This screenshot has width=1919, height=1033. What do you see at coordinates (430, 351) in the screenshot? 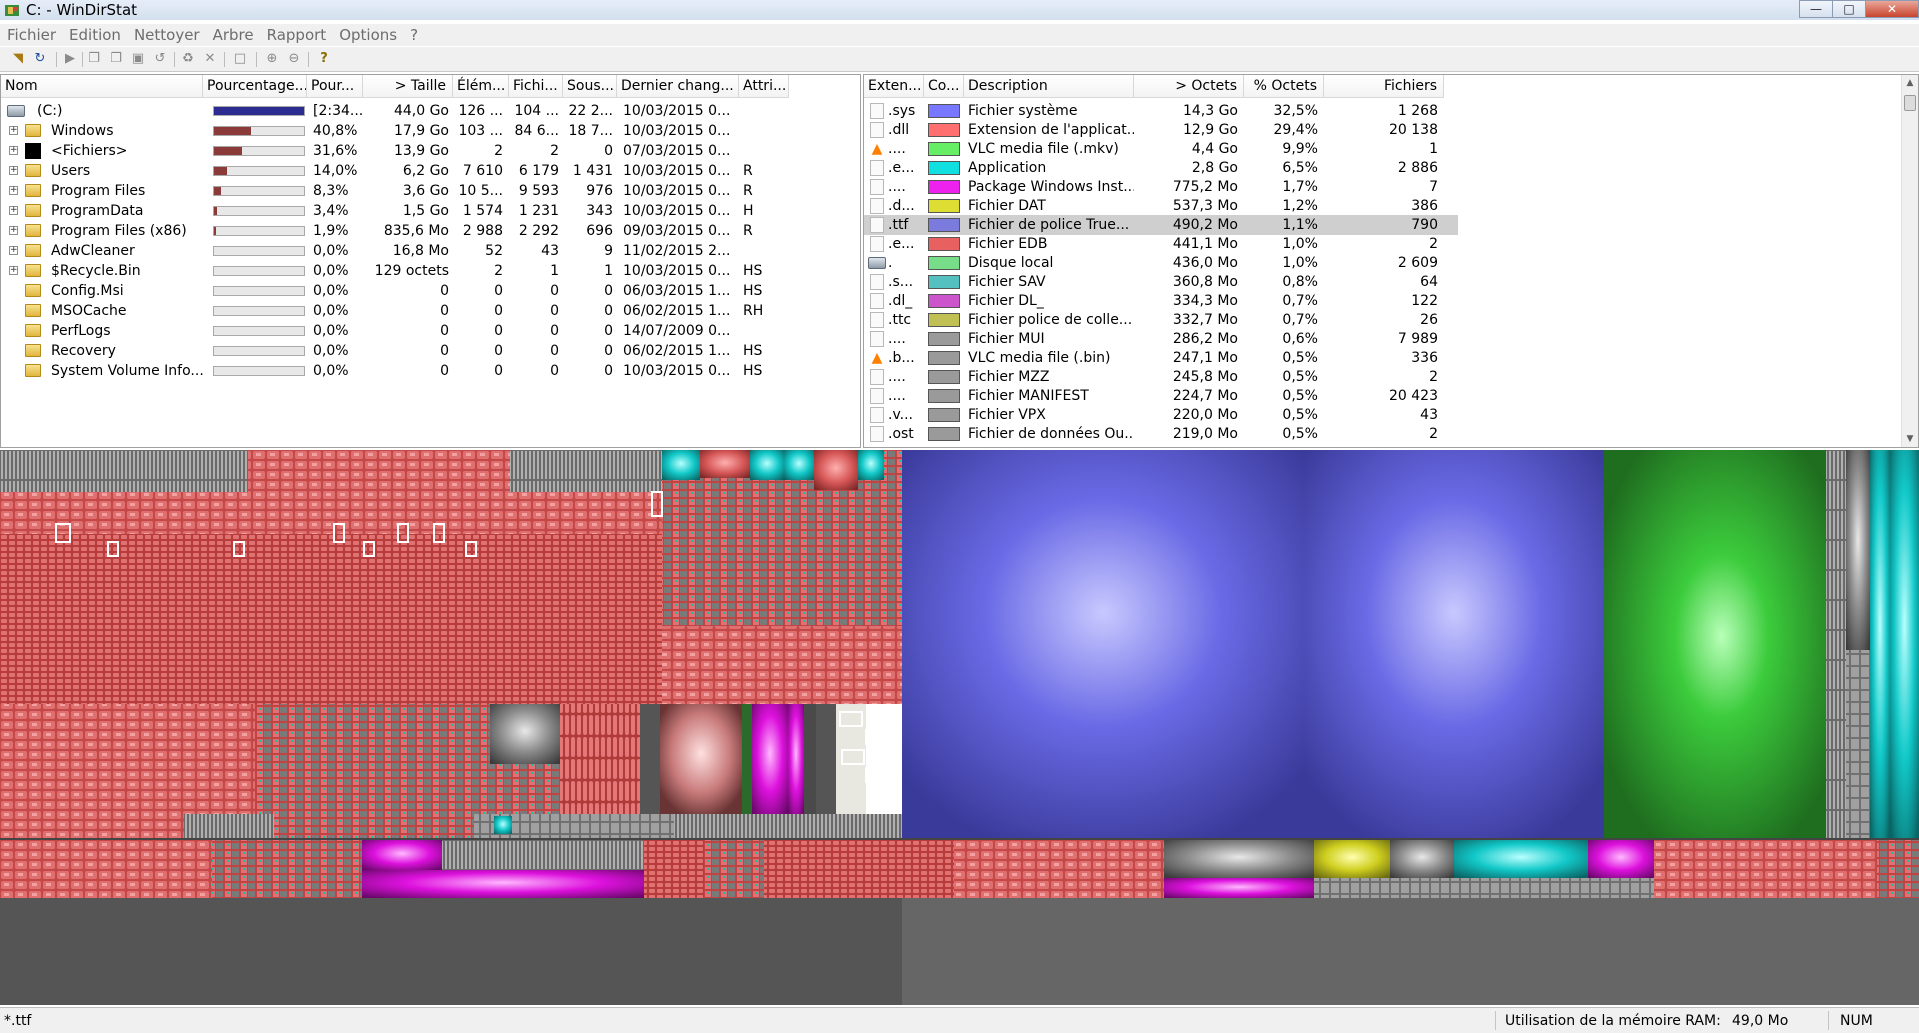
I see `tree-row: Recovery 0,0% 0 0 0 0 06/02/2015 1... HS` at bounding box center [430, 351].